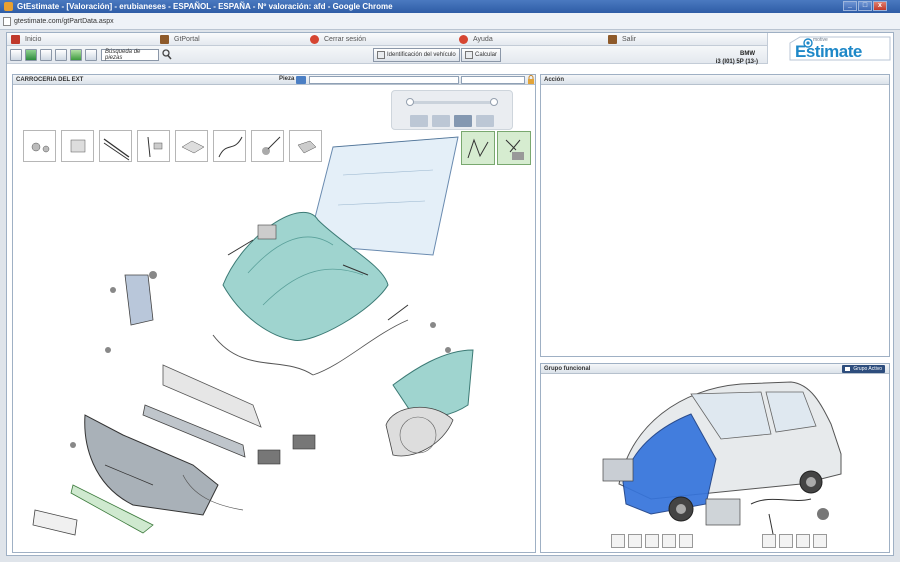  What do you see at coordinates (652, 541) in the screenshot?
I see `group-glass-icon` at bounding box center [652, 541].